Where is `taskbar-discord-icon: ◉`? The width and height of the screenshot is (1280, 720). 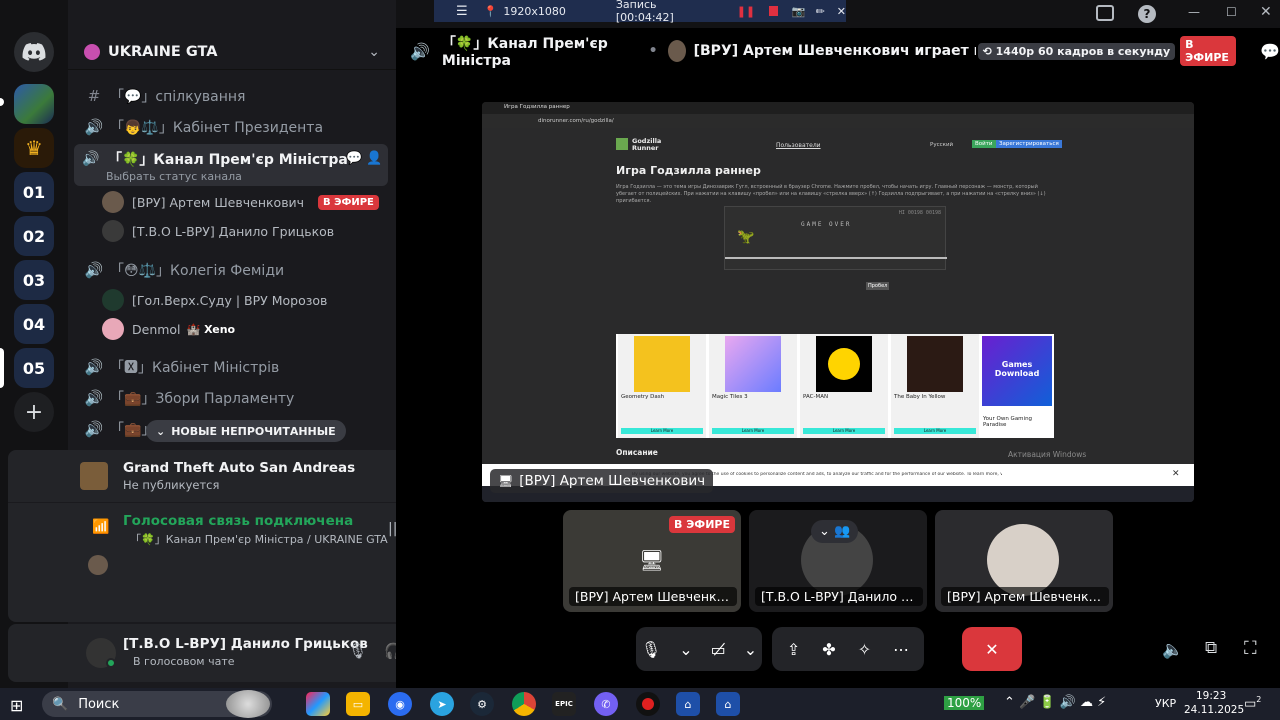
taskbar-discord-icon: ◉ is located at coordinates (400, 704).